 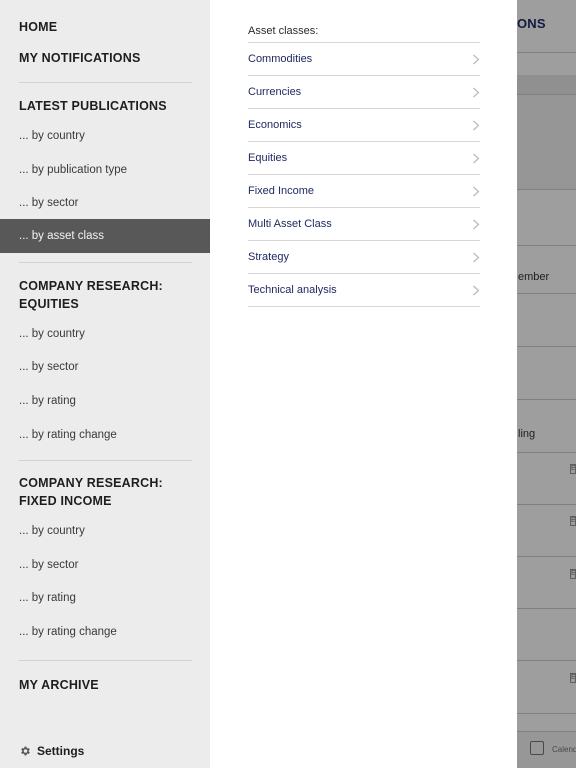 What do you see at coordinates (109, 58) in the screenshot?
I see `nav-my-notifications: MY NOTIFICATIONS` at bounding box center [109, 58].